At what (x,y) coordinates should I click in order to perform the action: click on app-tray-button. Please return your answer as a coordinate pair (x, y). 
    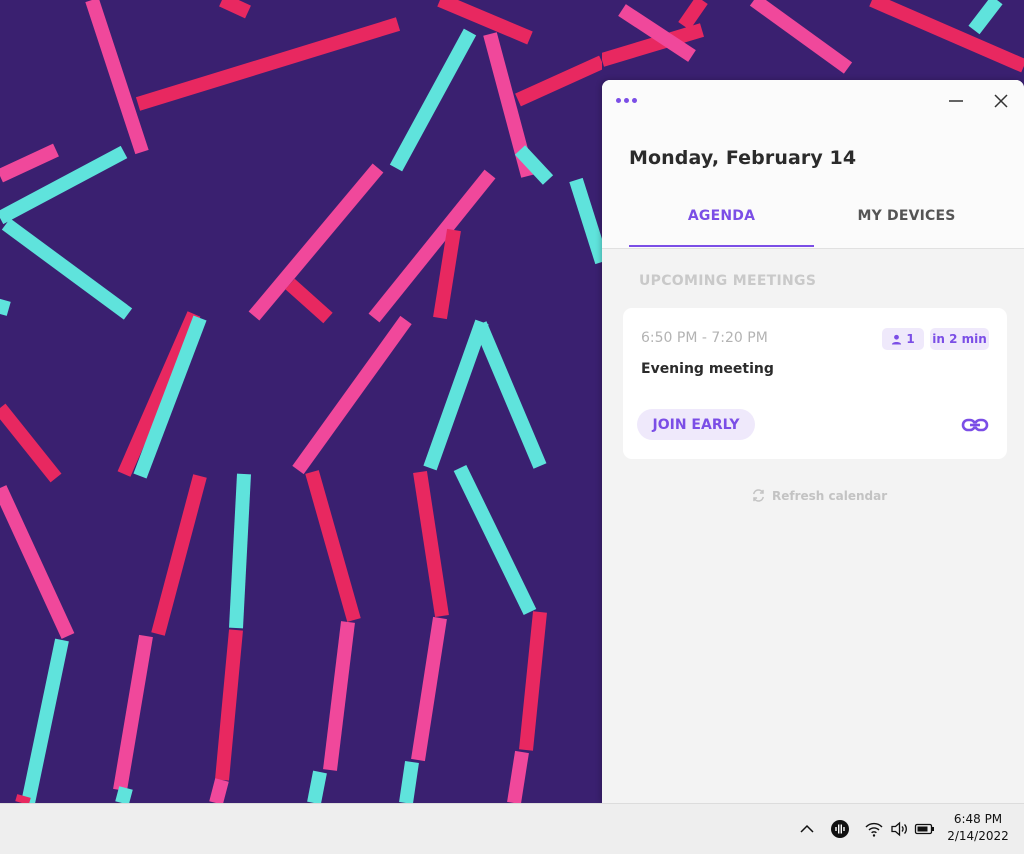
    Looking at the image, I should click on (840, 829).